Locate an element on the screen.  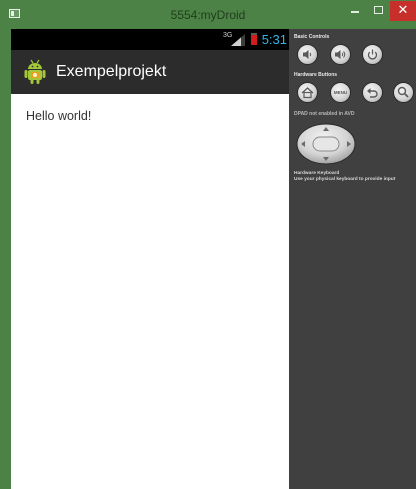
hello-world-text: Hello world! is located at coordinates (59, 116).